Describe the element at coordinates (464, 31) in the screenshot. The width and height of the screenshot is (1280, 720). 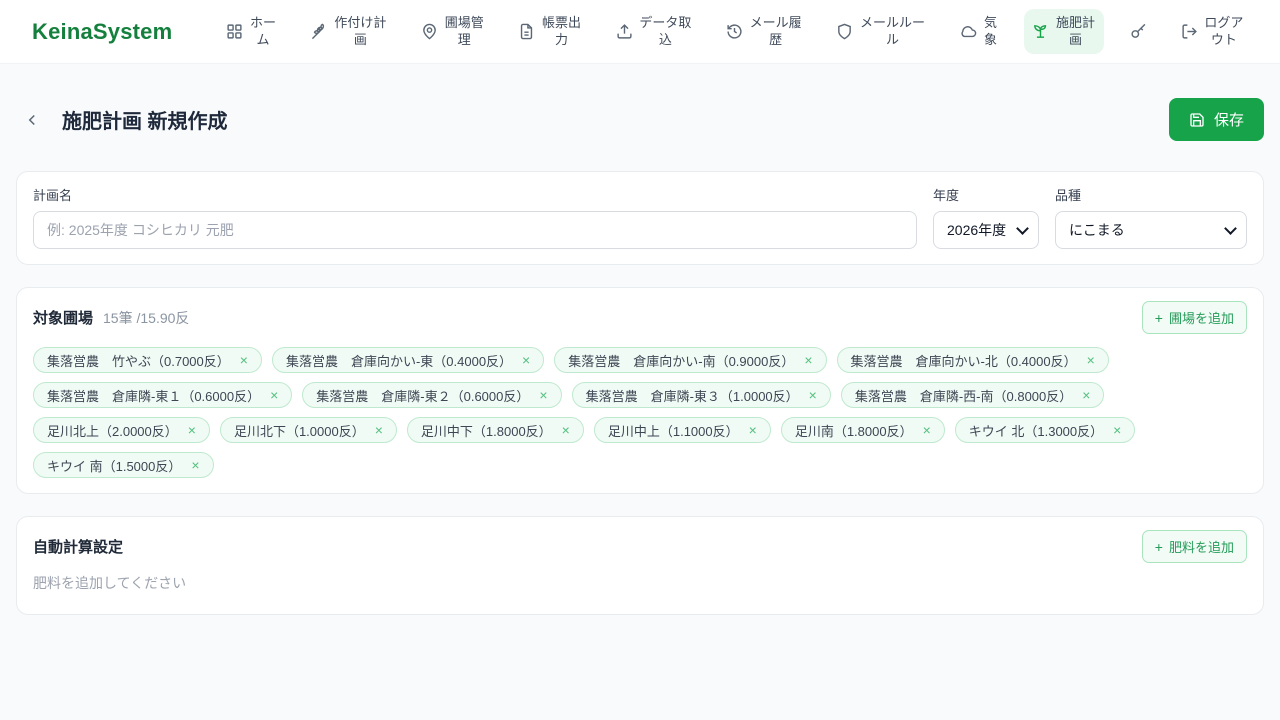
I see `nav-label: 圃場管理` at that location.